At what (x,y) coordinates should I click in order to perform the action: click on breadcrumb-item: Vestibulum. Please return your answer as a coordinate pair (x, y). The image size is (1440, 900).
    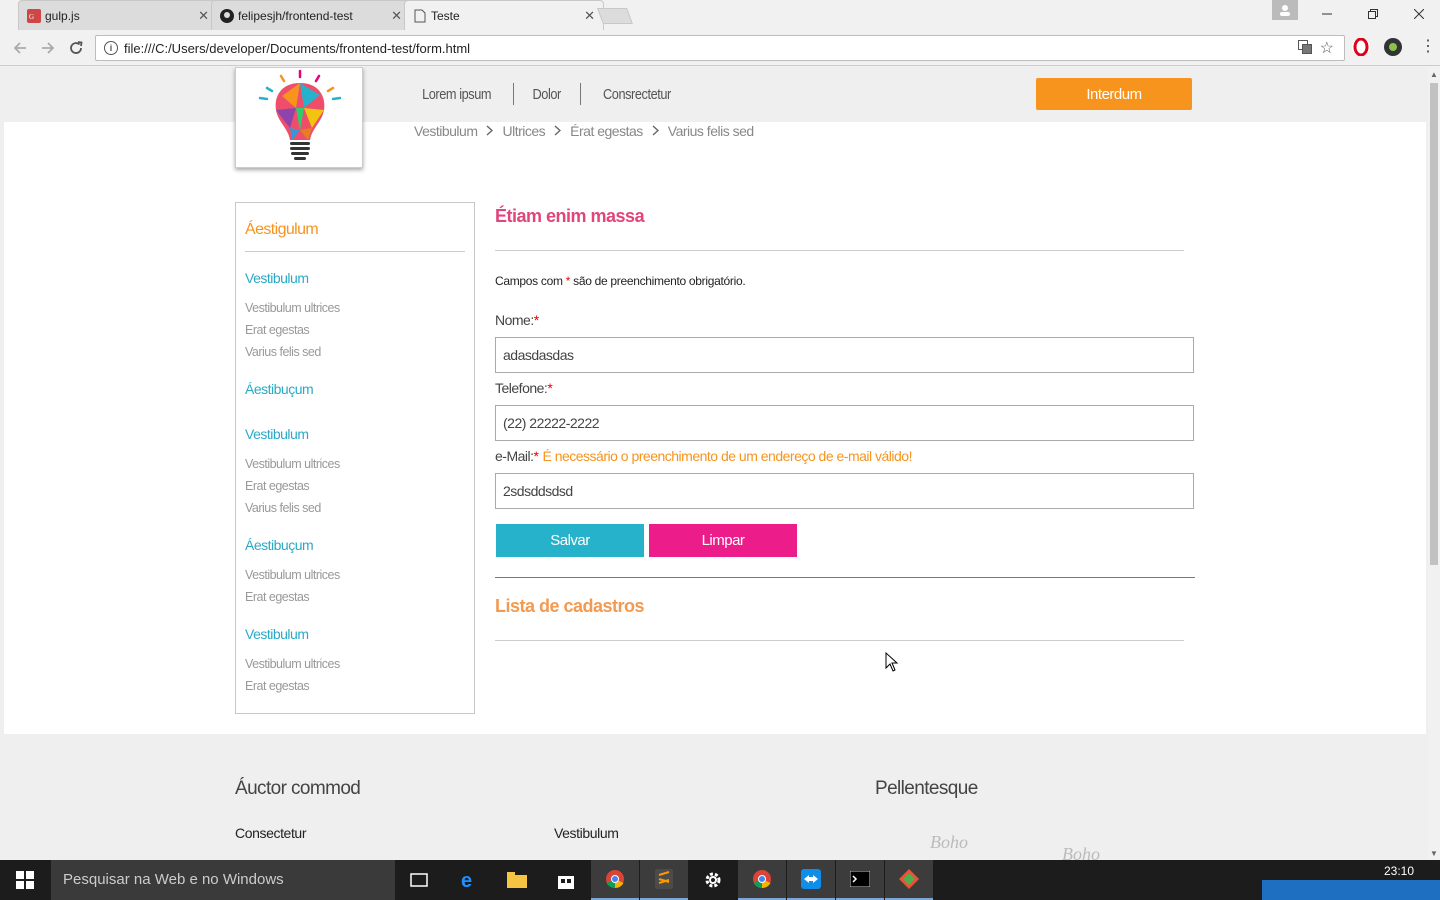
    Looking at the image, I should click on (446, 131).